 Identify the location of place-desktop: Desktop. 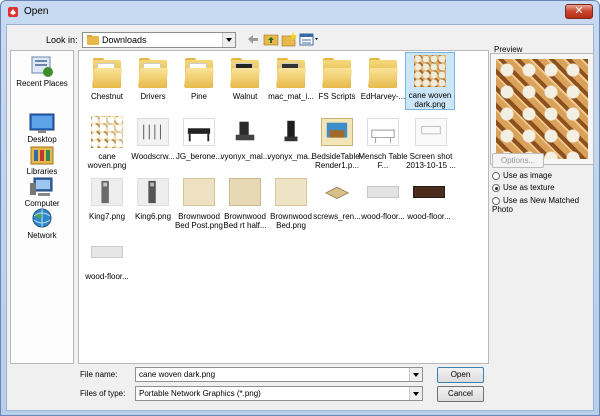
(42, 127).